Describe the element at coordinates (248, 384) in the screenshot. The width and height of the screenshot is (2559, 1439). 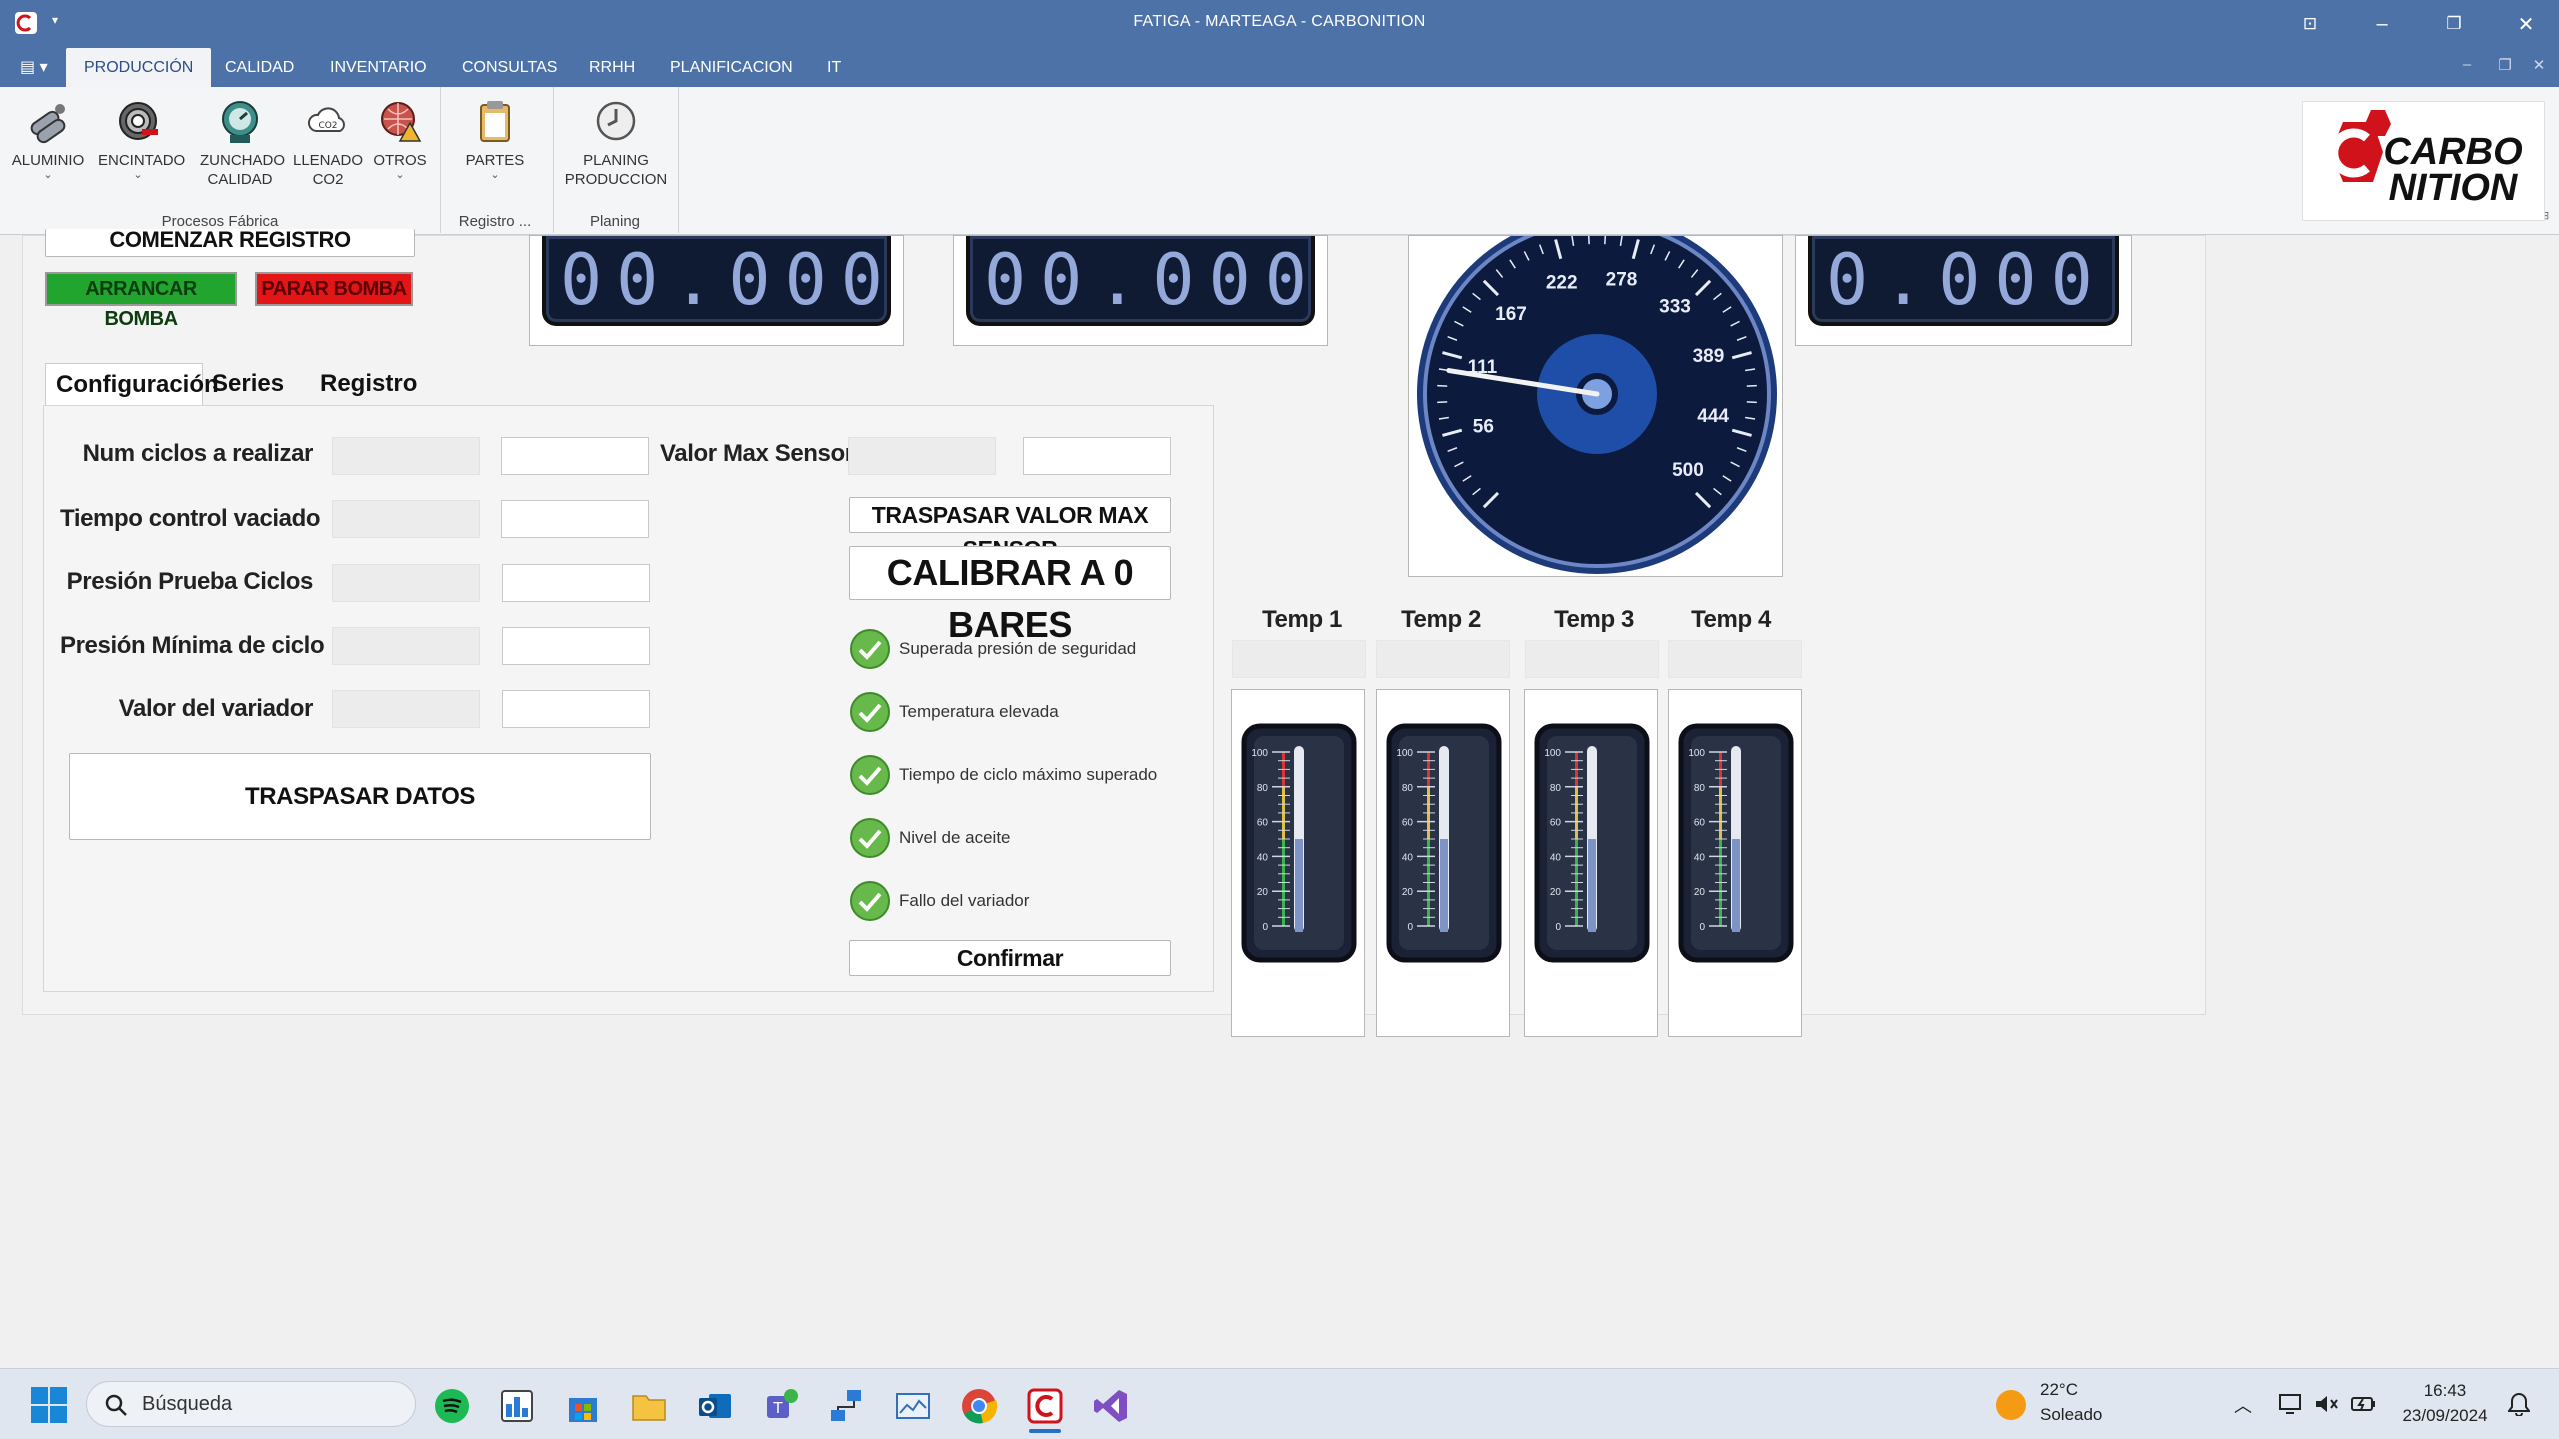
I see `tab-series: Series` at that location.